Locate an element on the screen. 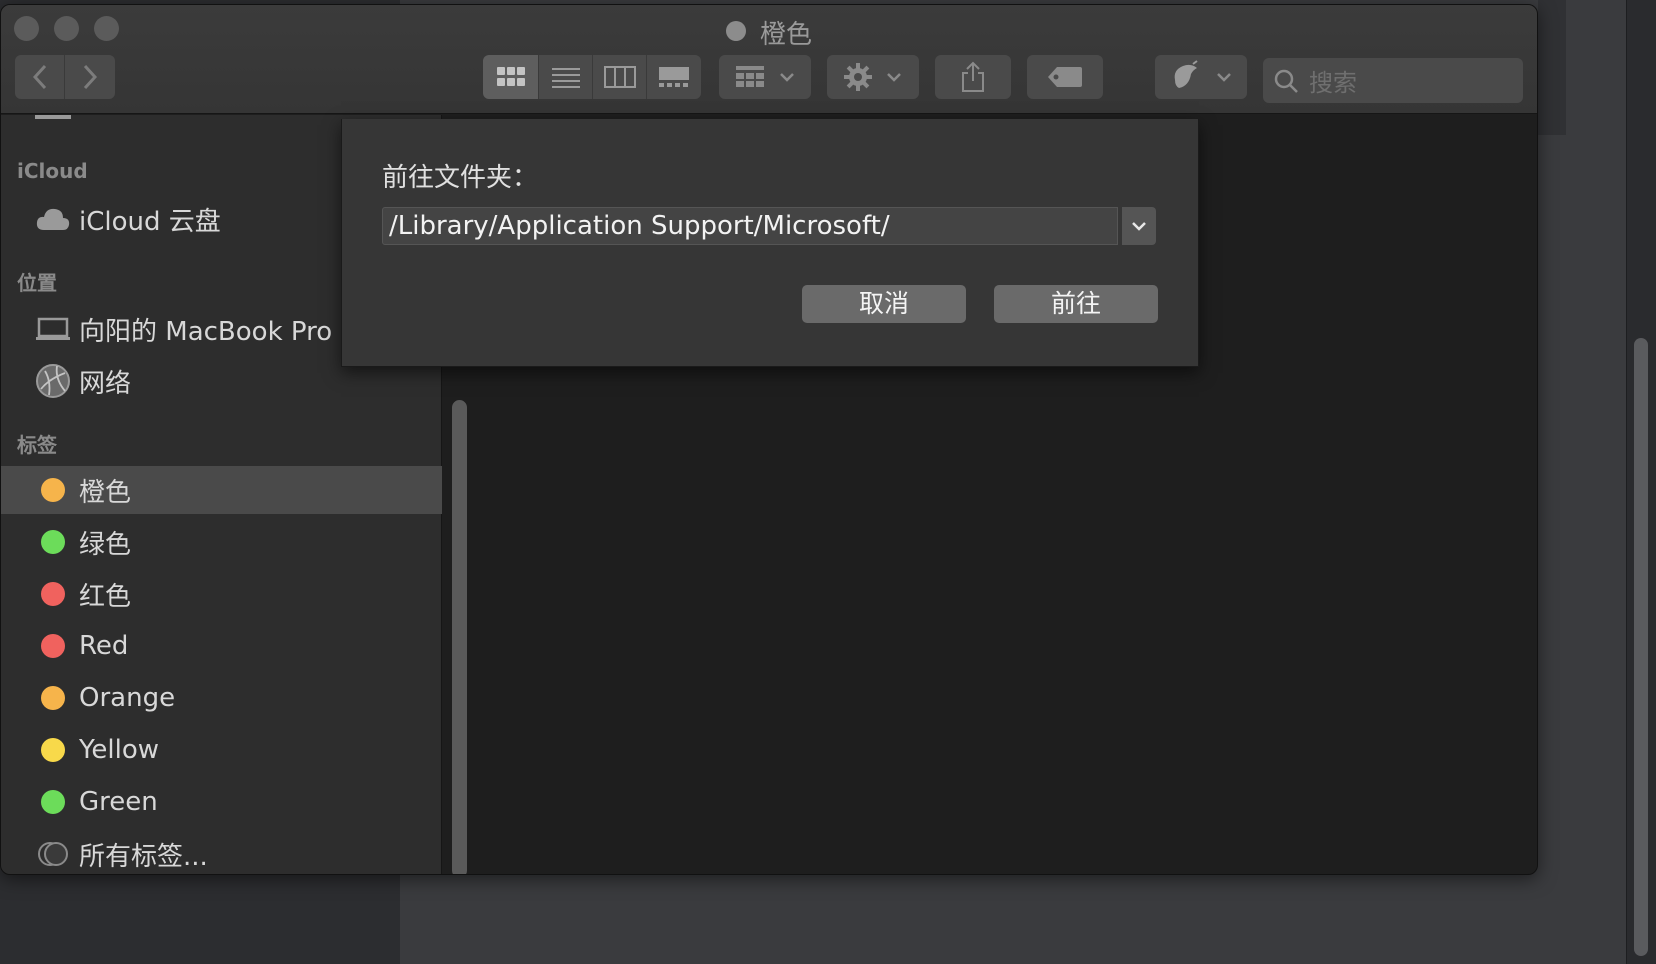  navigation-buttons is located at coordinates (65, 77).